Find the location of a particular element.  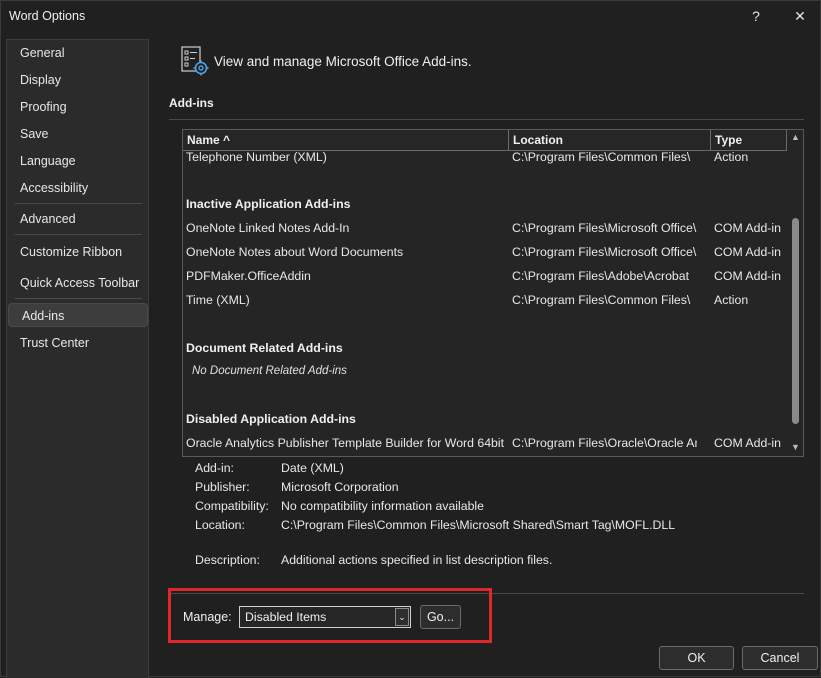

table-scrollbar: ▲ ▼ is located at coordinates (795, 293).